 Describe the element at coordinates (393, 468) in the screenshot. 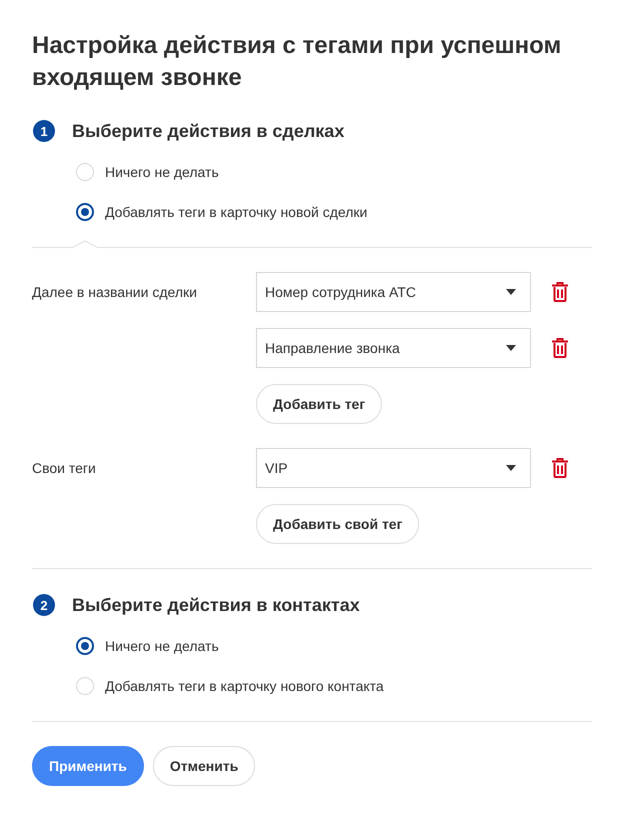

I see `dropdown: VIP` at that location.